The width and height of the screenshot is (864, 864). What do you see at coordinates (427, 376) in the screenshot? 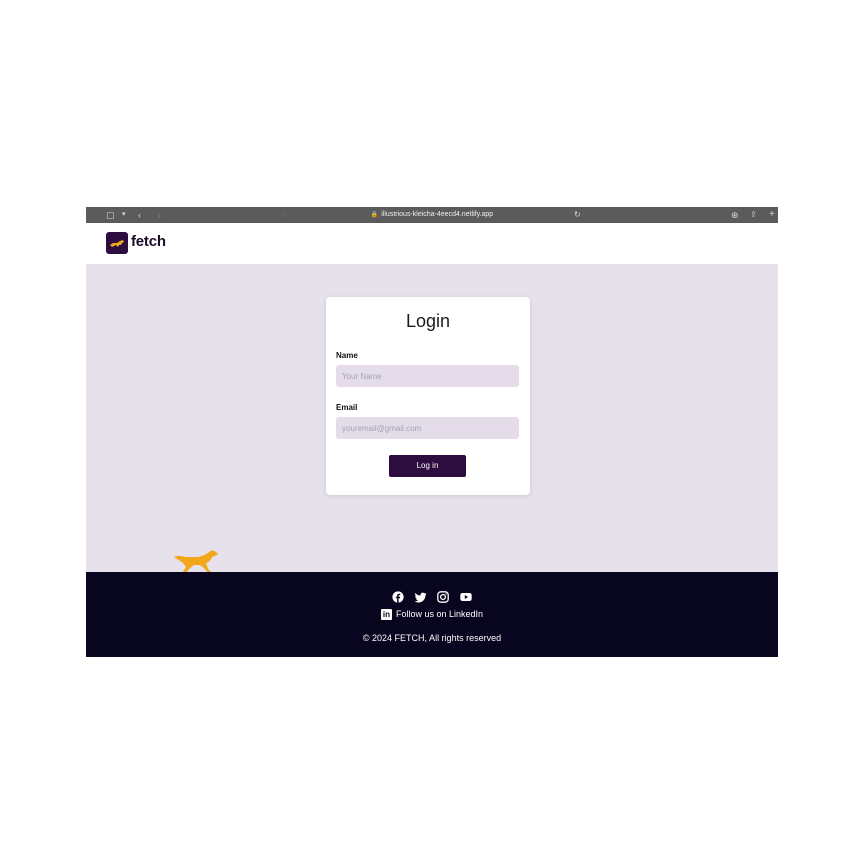
I see `name-input` at bounding box center [427, 376].